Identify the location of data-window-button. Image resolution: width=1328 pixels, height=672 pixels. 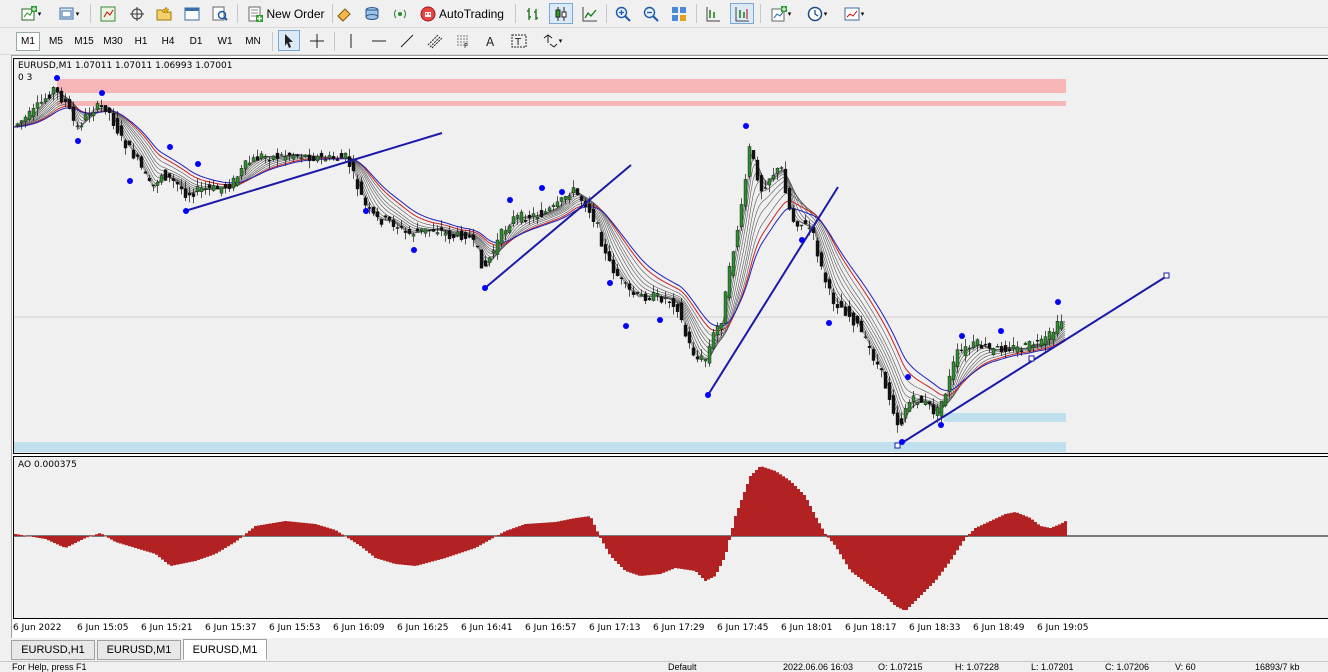
(137, 13).